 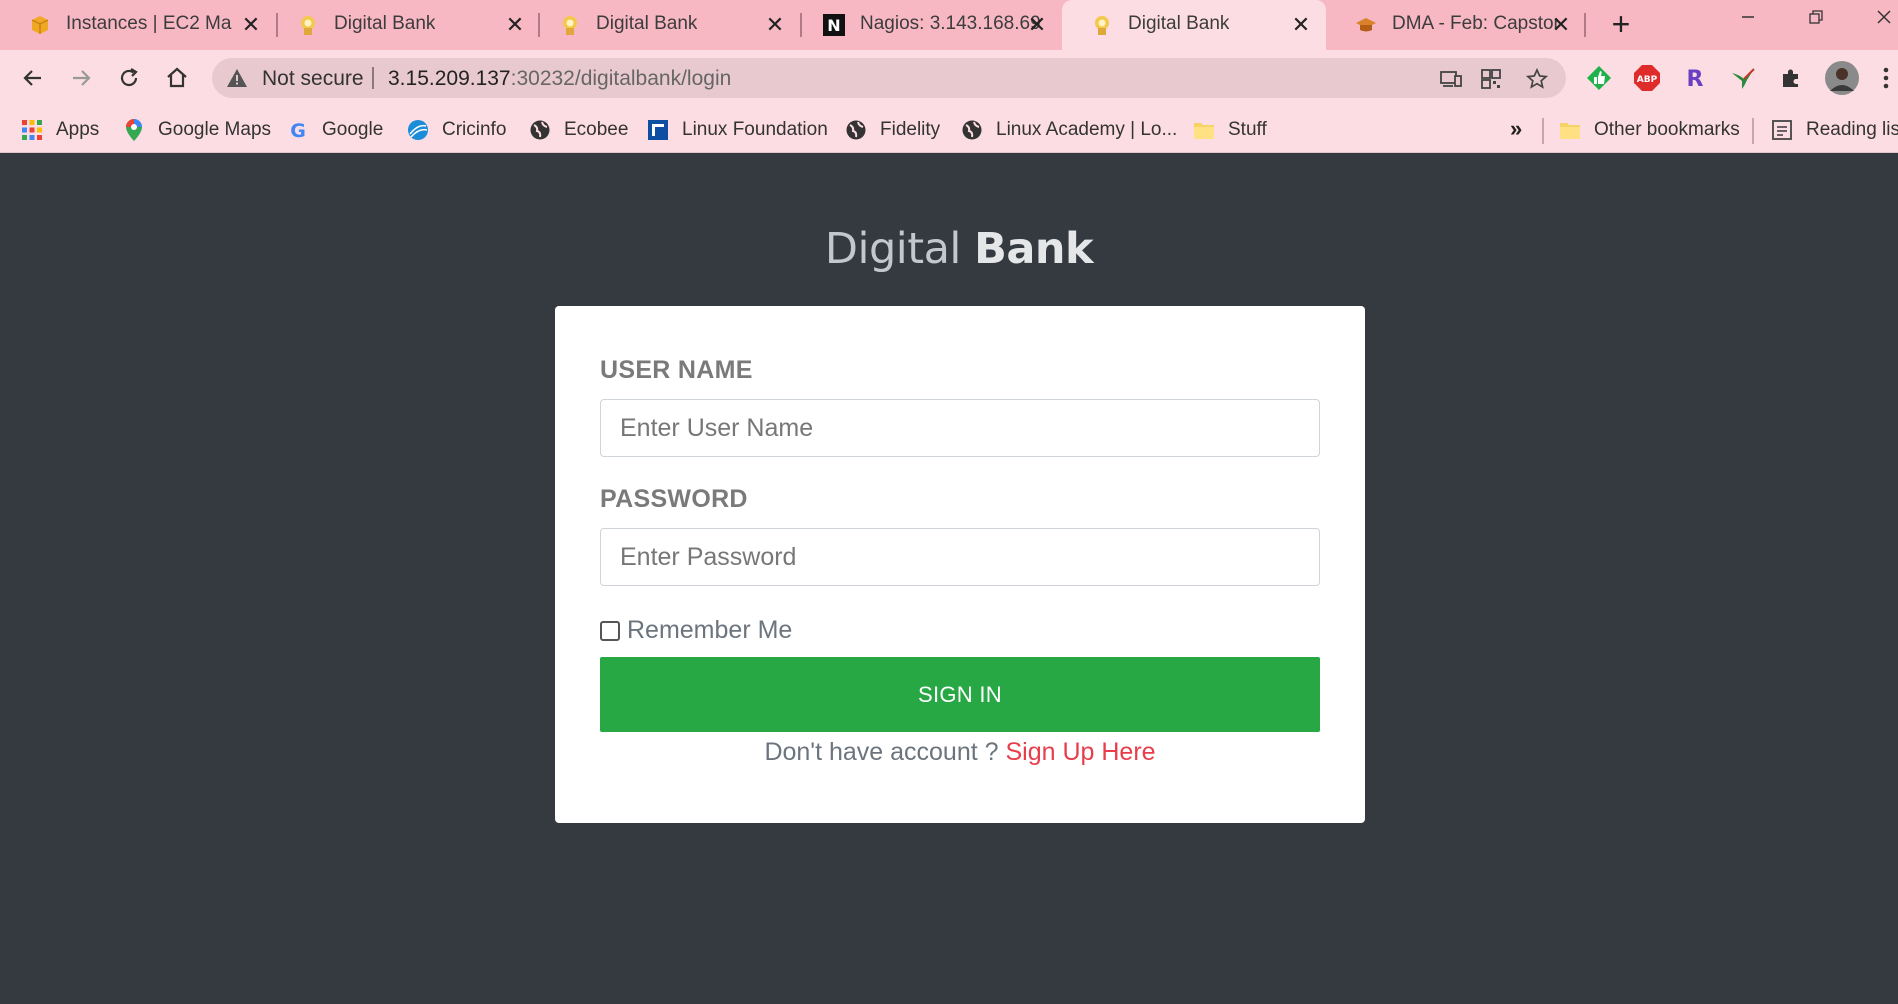 I want to click on nagios-icon: N, so click(x=834, y=25).